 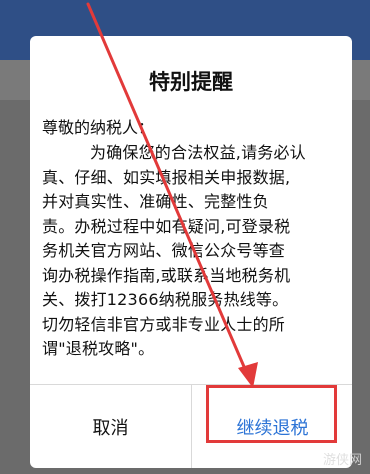 I want to click on salutation: 尊敬的纳税人：, so click(x=98, y=127).